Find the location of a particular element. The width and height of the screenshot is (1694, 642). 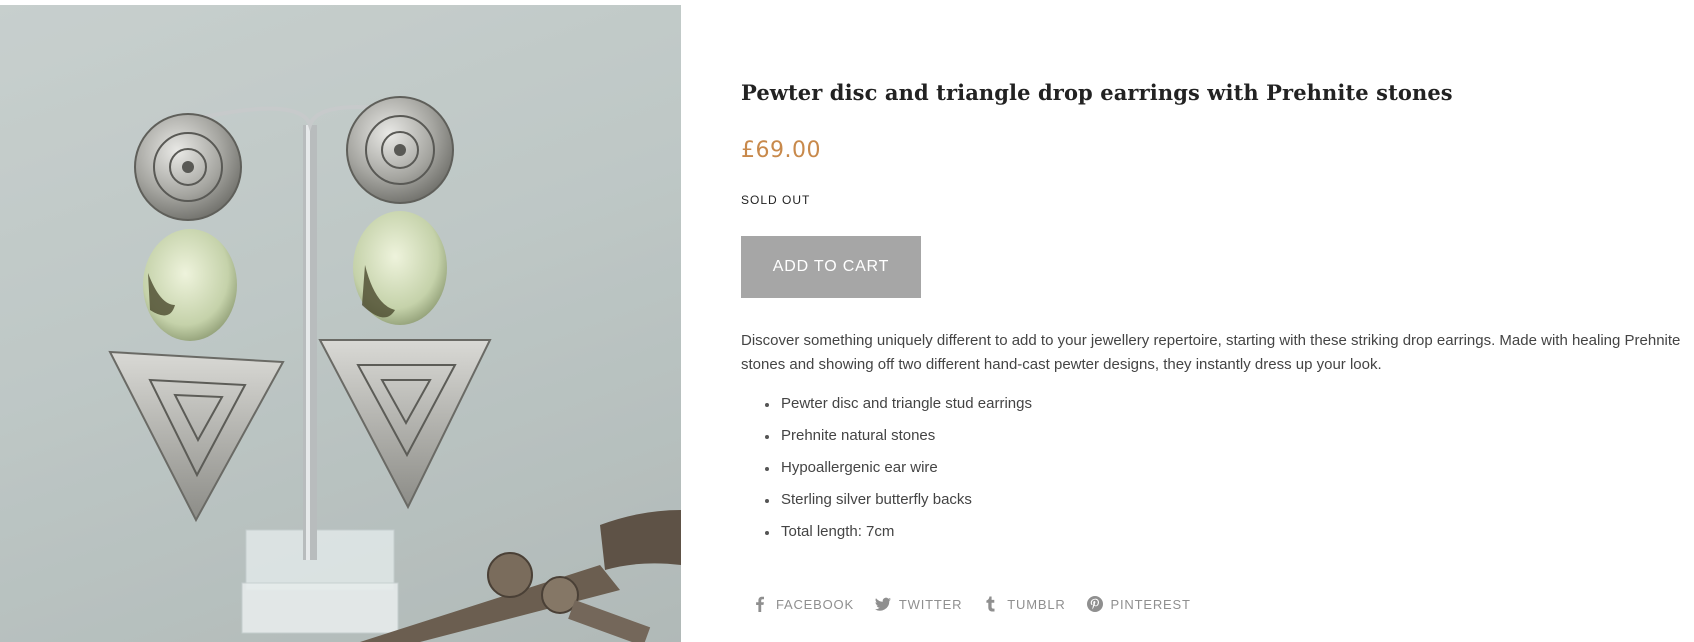

share-facebook-label: FACEBOOK is located at coordinates (815, 604).